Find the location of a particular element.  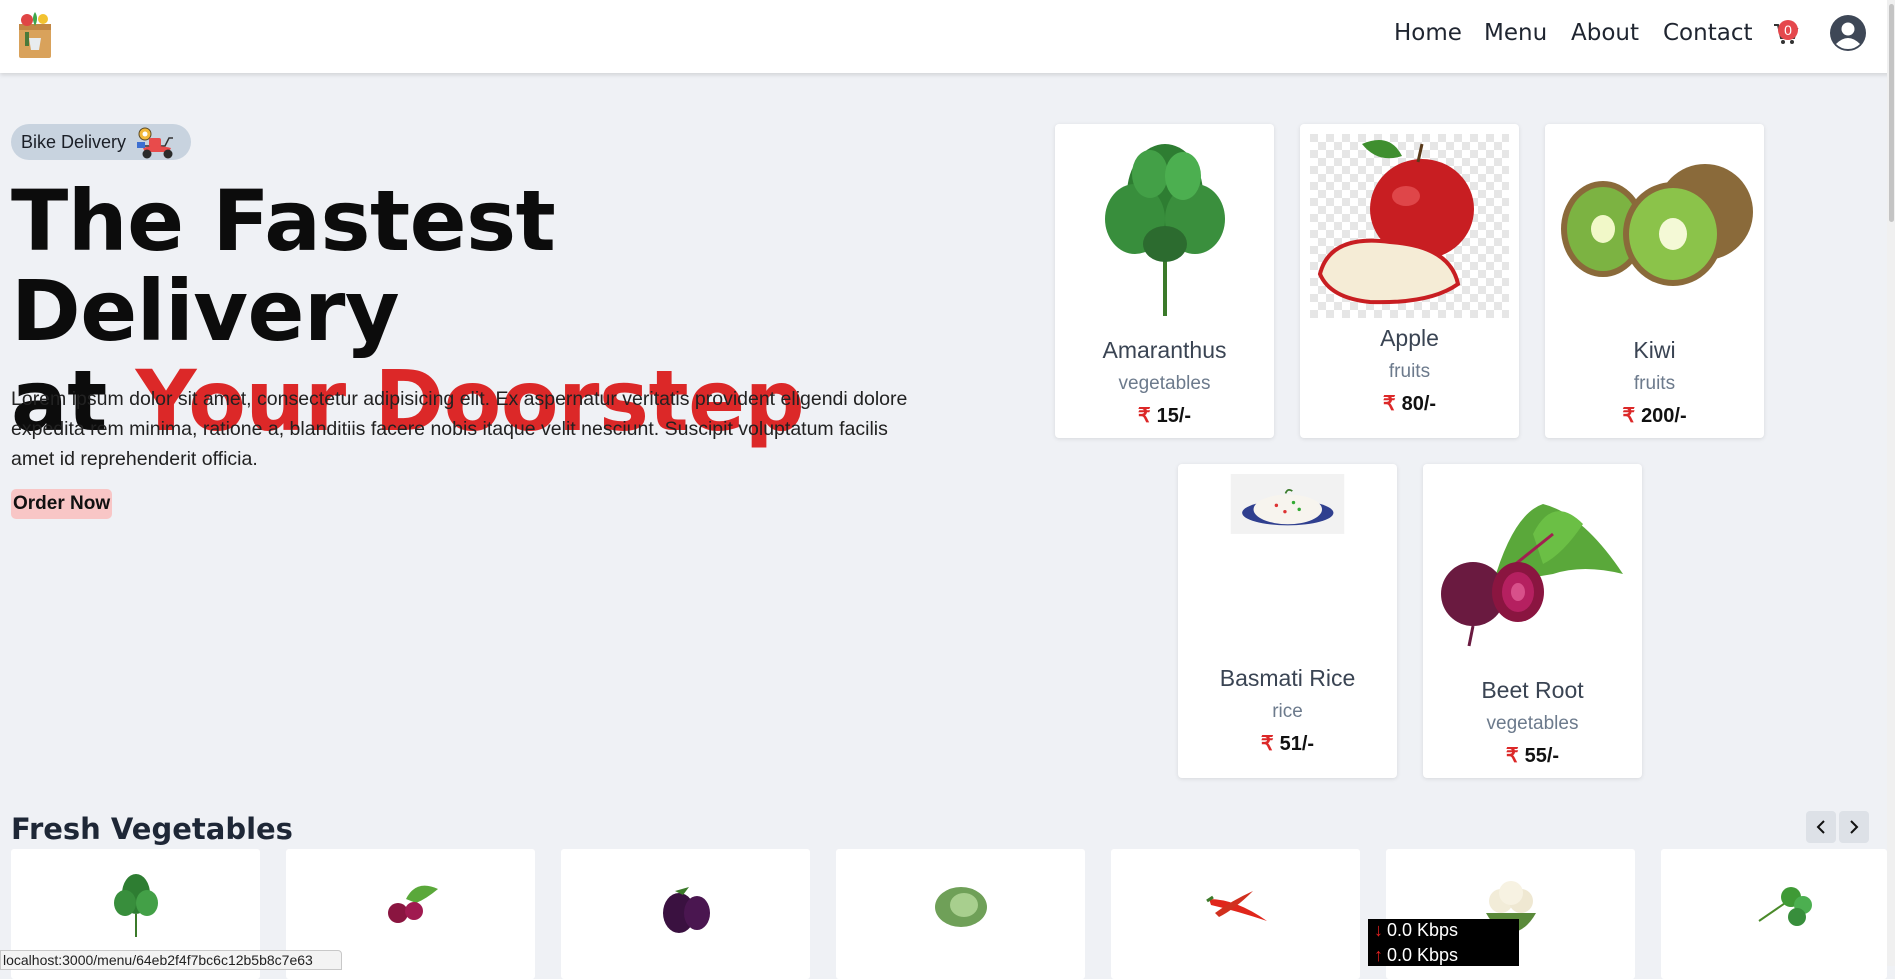

product-card-beet-root: Beet Root vegetables ₹55/- is located at coordinates (1532, 621).